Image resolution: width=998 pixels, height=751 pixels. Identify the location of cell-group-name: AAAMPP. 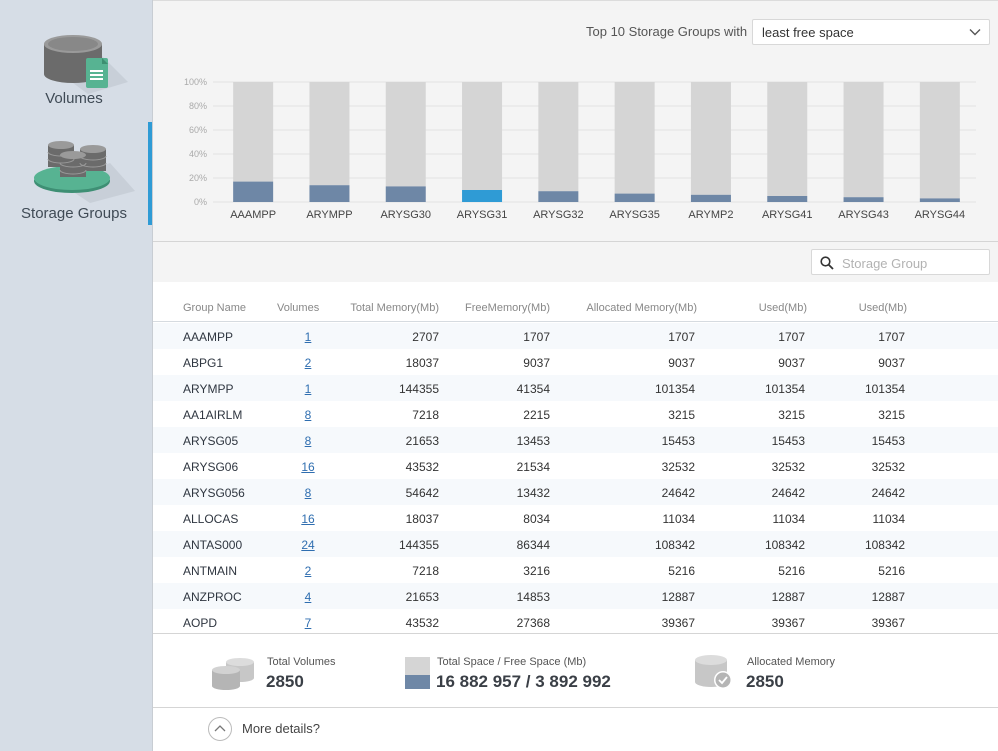
(208, 337).